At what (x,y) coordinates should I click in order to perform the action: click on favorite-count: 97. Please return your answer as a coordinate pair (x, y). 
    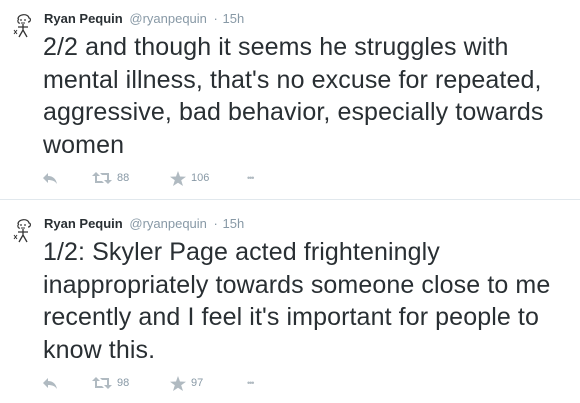
    Looking at the image, I should click on (197, 383).